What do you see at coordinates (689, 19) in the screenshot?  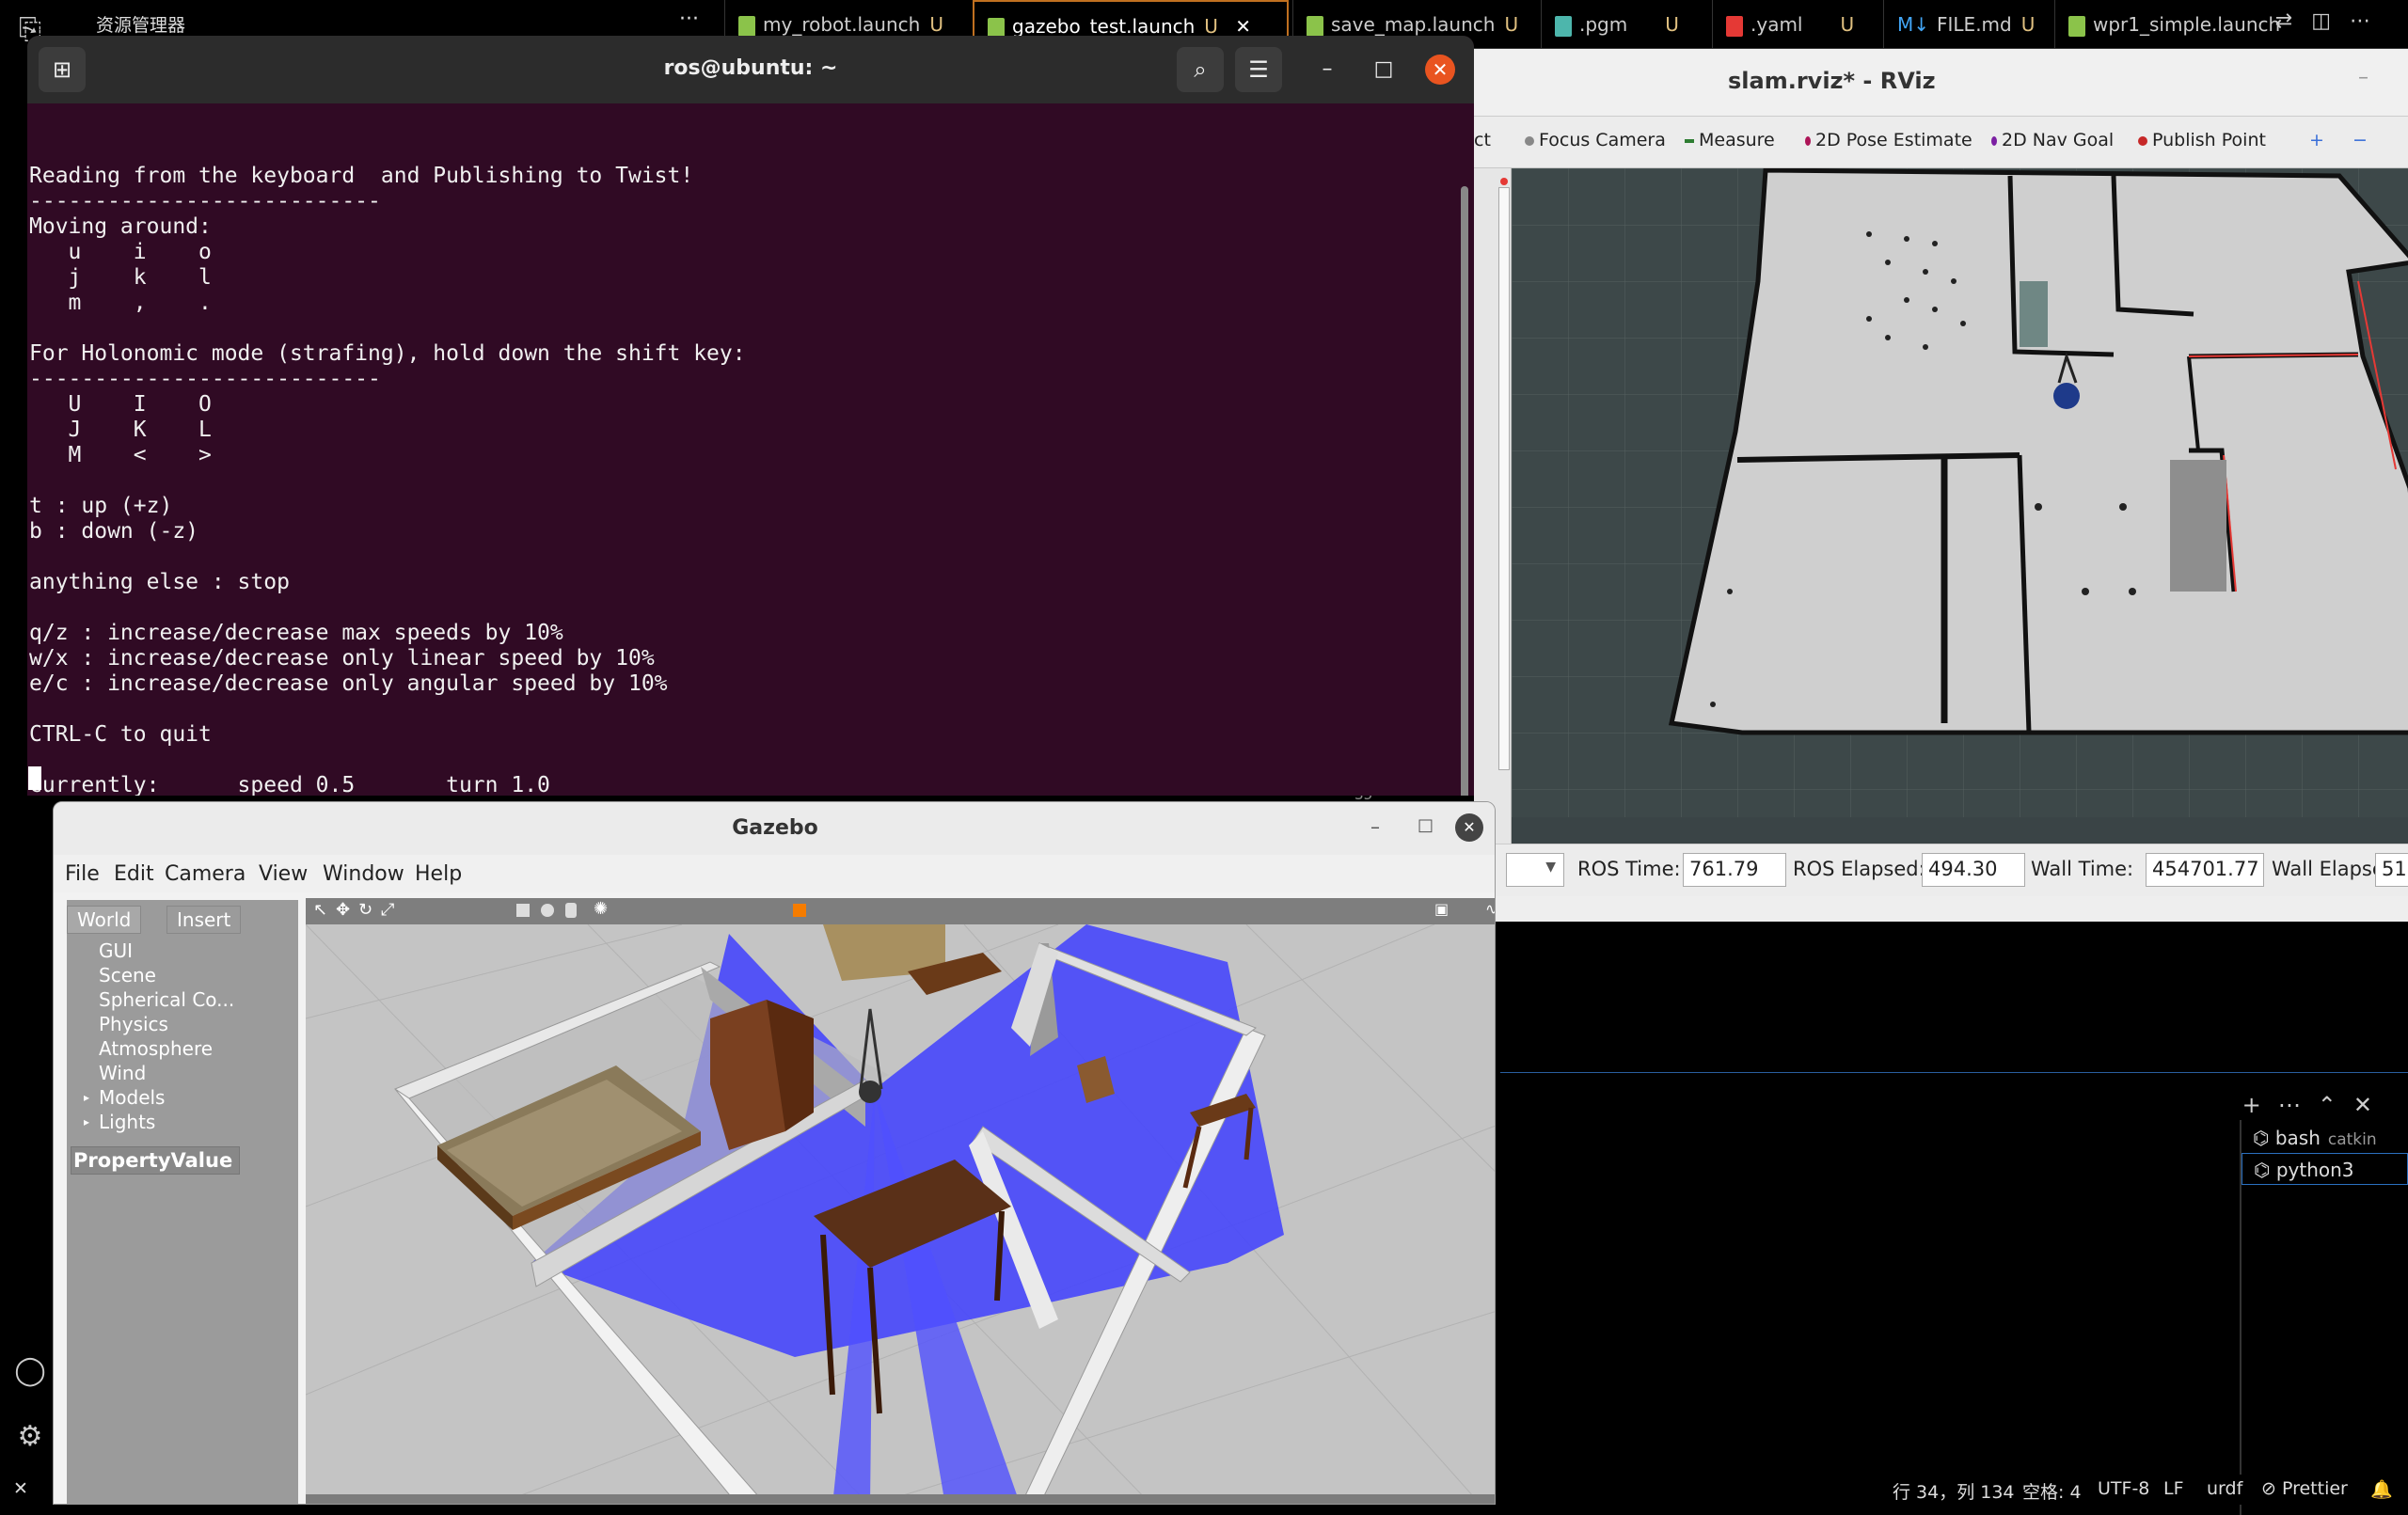 I see `explorer-more-icon: ···` at bounding box center [689, 19].